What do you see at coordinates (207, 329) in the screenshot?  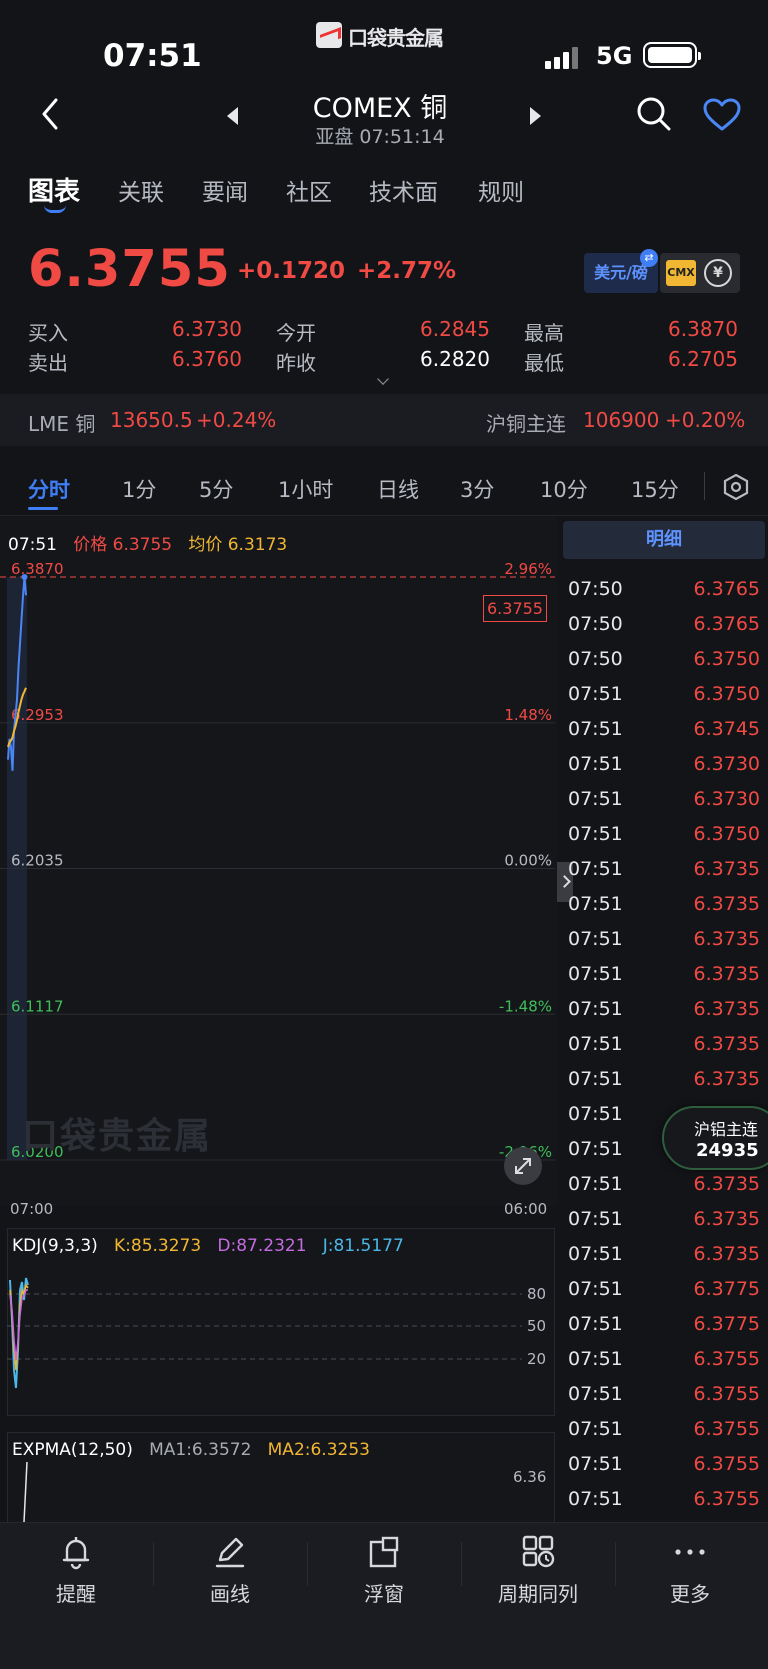 I see `buy-value: 6.3730` at bounding box center [207, 329].